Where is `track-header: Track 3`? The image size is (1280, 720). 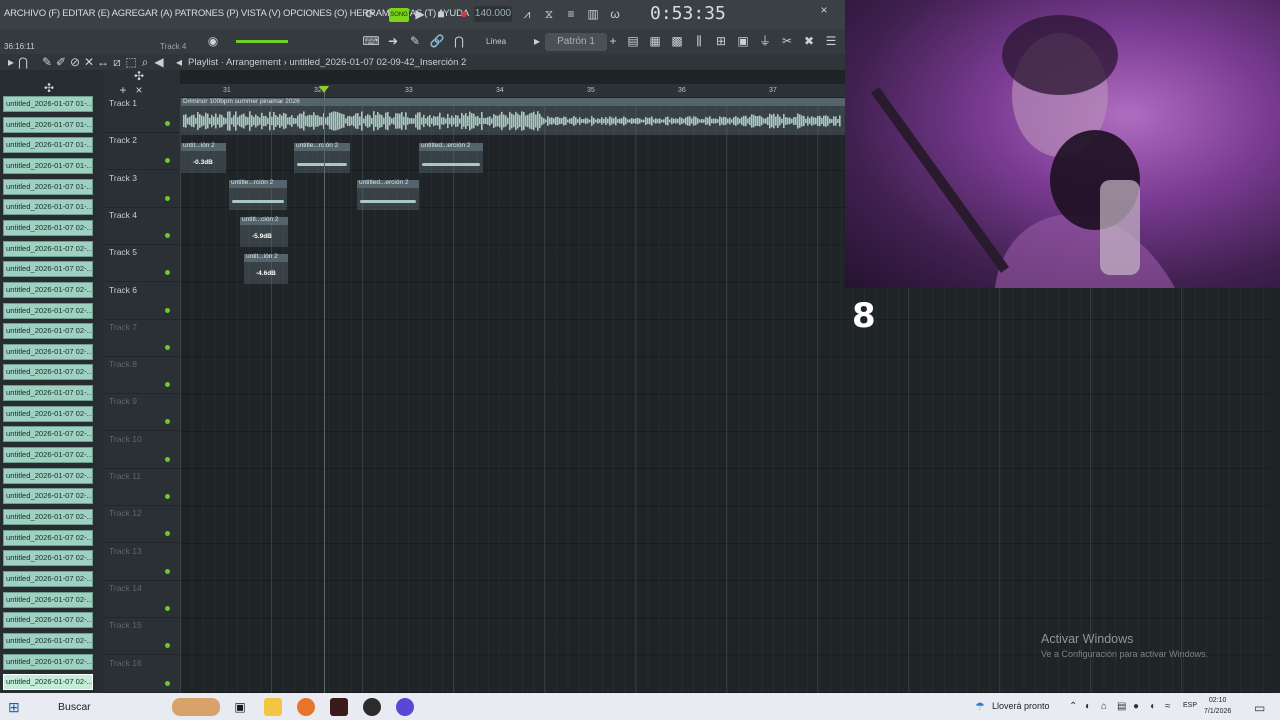
track-header: Track 3 is located at coordinates (142, 189).